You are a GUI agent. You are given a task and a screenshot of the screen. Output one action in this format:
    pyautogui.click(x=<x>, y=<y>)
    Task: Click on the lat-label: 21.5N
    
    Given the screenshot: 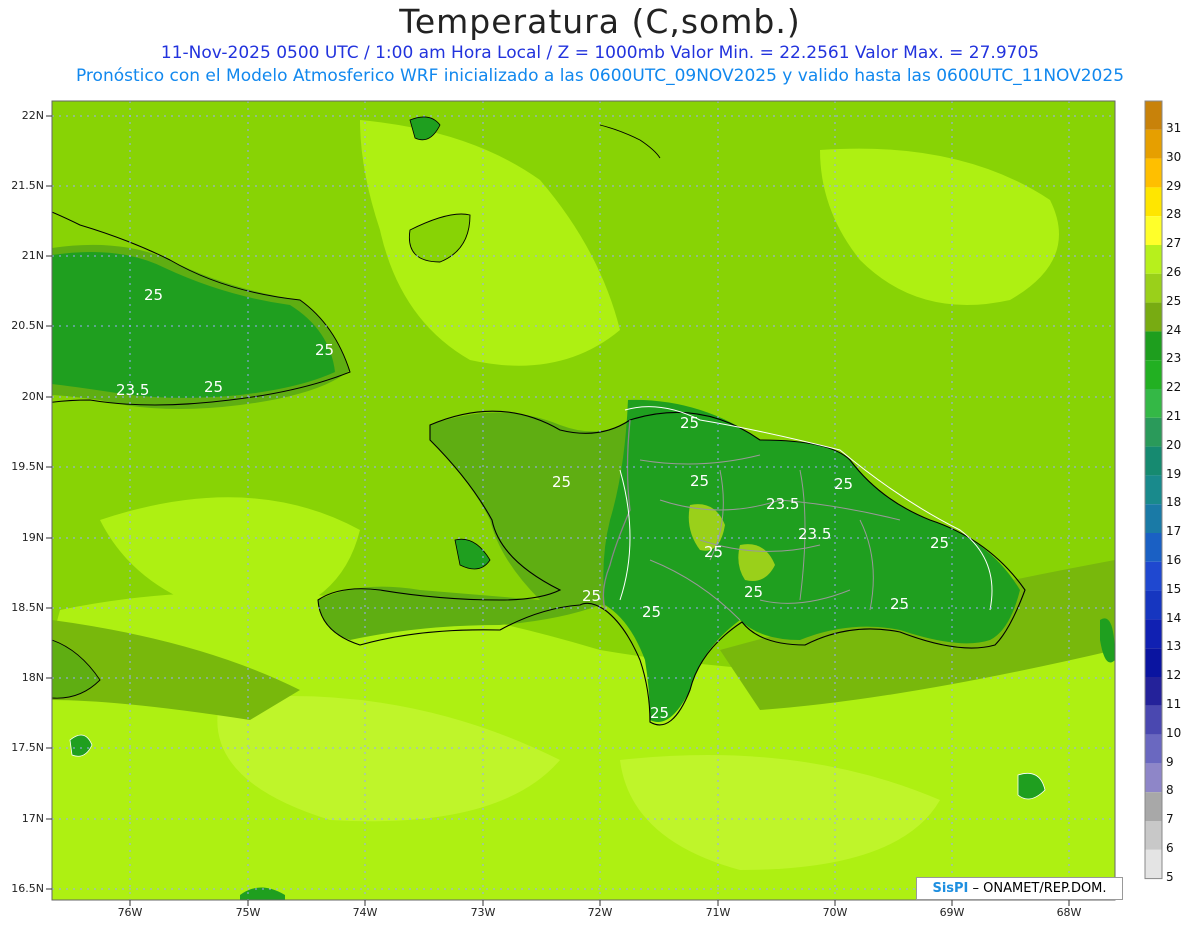 What is the action you would take?
    pyautogui.click(x=27, y=185)
    